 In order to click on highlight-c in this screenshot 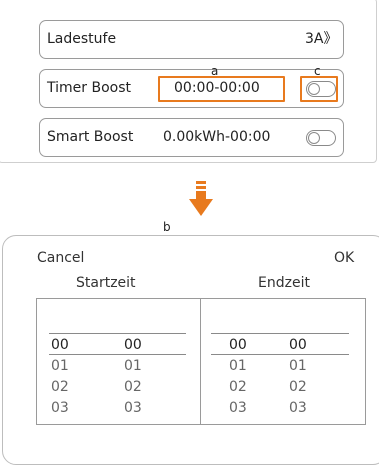, I will do `click(319, 89)`.